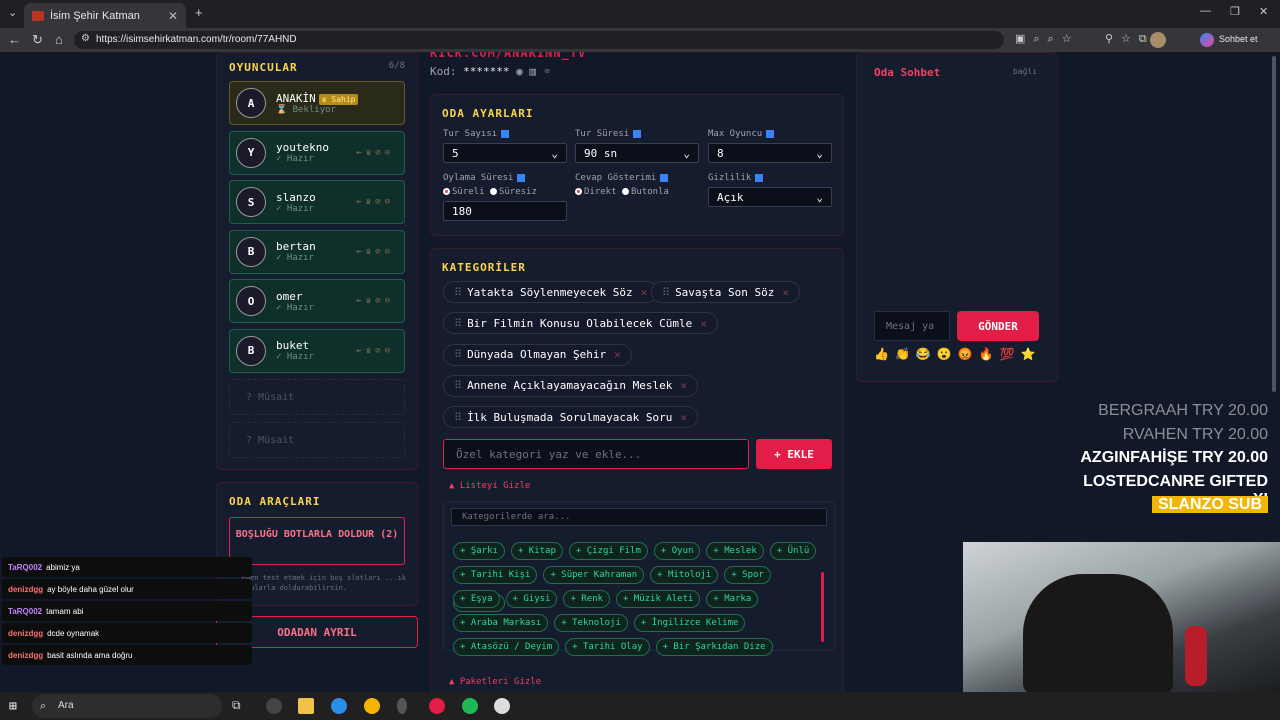  I want to click on round-count-select: 5 ⌄, so click(505, 153).